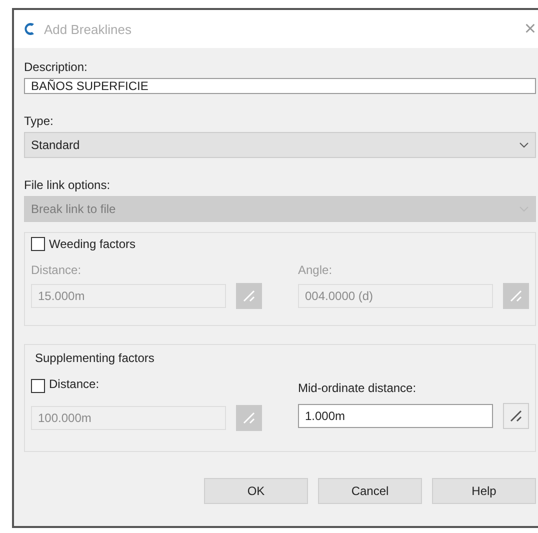  I want to click on pick-icon, so click(516, 416).